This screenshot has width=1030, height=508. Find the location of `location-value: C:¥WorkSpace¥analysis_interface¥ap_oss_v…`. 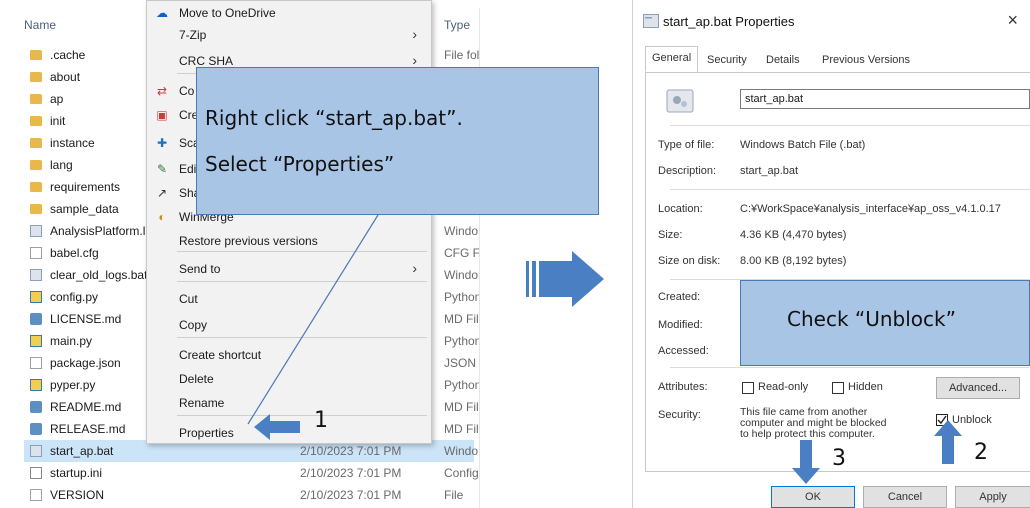

location-value: C:¥WorkSpace¥analysis_interface¥ap_oss_v… is located at coordinates (870, 209).